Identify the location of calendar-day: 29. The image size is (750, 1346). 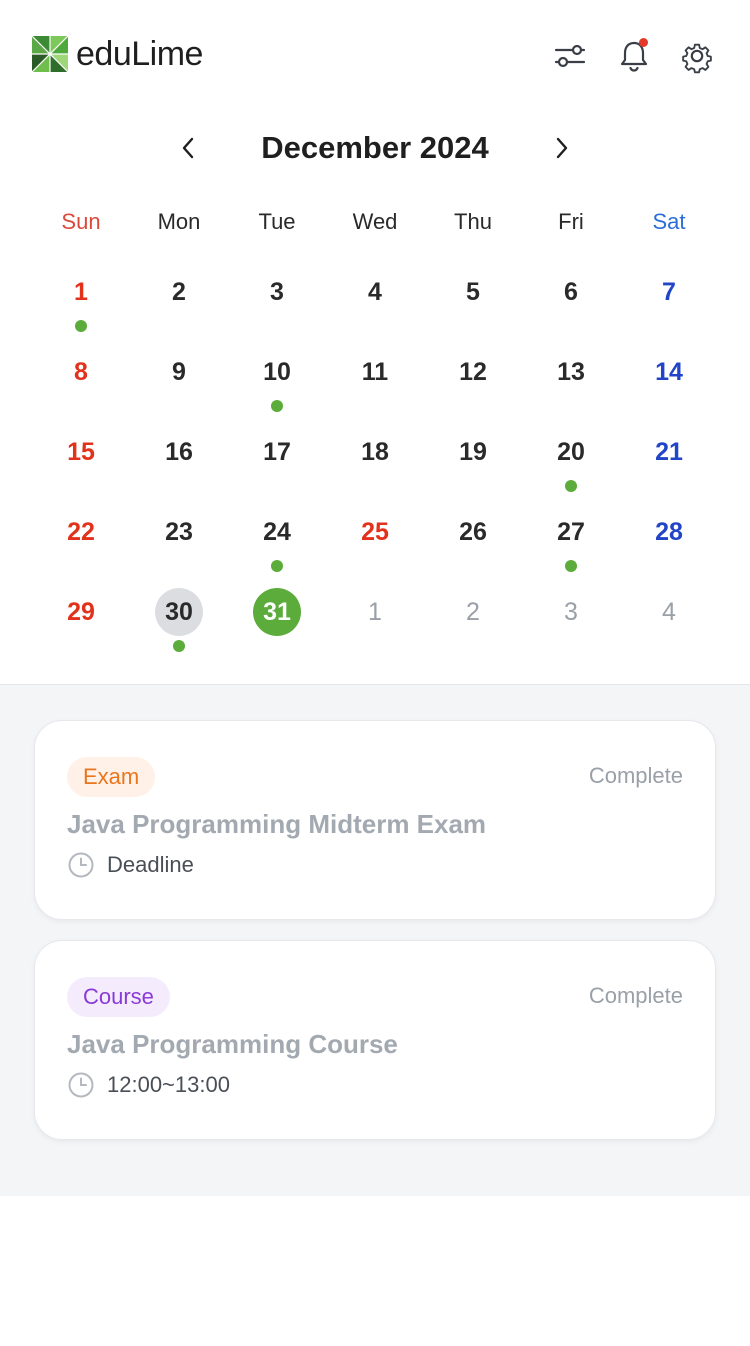
(81, 622).